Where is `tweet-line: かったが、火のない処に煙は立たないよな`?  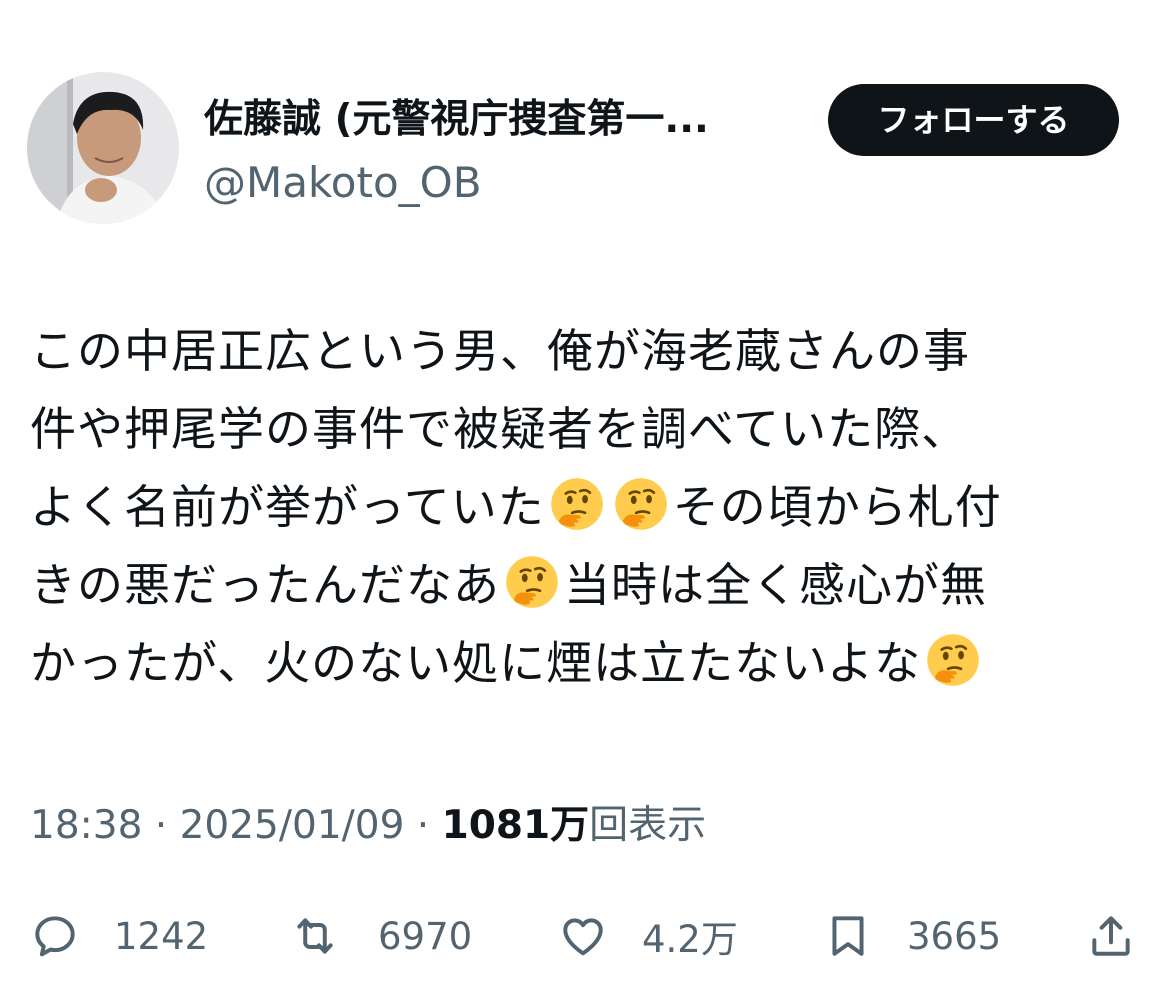 tweet-line: かったが、火のない処に煙は立たないよな is located at coordinates (585, 663).